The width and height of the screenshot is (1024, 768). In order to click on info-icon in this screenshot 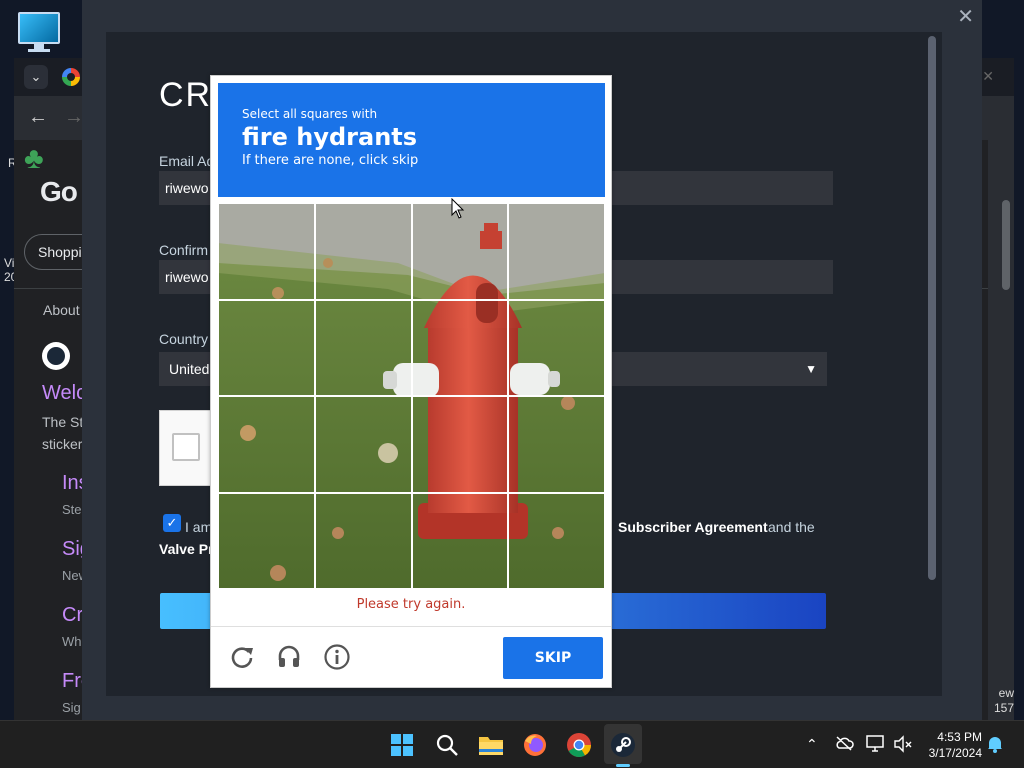, I will do `click(337, 657)`.